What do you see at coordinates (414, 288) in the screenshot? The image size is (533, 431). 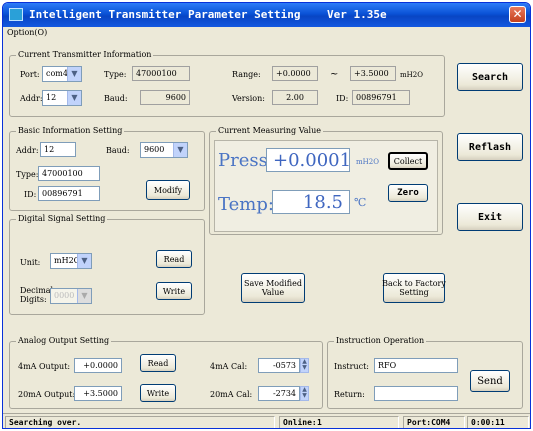 I see `factory-reset-button: Back to Factory Setting` at bounding box center [414, 288].